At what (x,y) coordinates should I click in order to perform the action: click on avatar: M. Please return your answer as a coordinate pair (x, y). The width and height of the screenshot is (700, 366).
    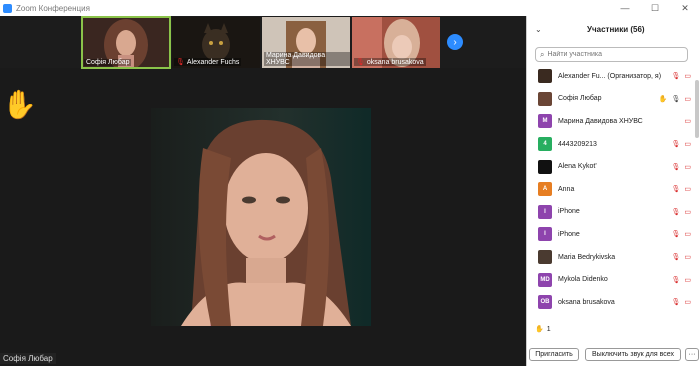
    Looking at the image, I should click on (545, 121).